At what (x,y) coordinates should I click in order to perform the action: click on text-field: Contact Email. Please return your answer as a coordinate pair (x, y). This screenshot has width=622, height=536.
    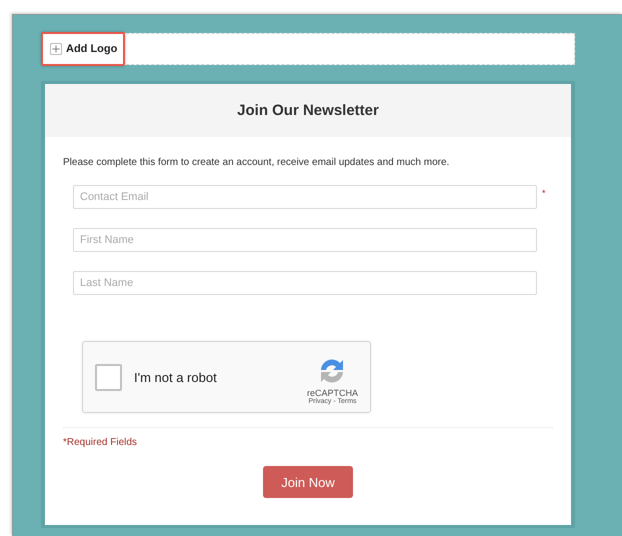
    Looking at the image, I should click on (305, 197).